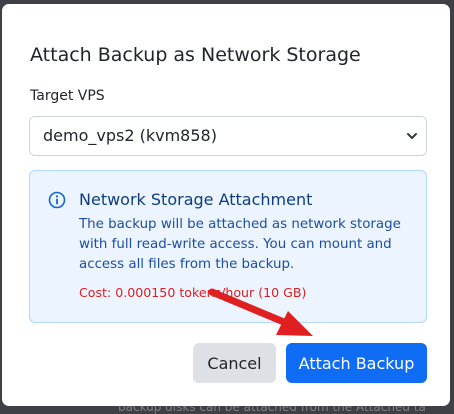  Describe the element at coordinates (196, 199) in the screenshot. I see `info-title: Network Storage Attachment` at that location.